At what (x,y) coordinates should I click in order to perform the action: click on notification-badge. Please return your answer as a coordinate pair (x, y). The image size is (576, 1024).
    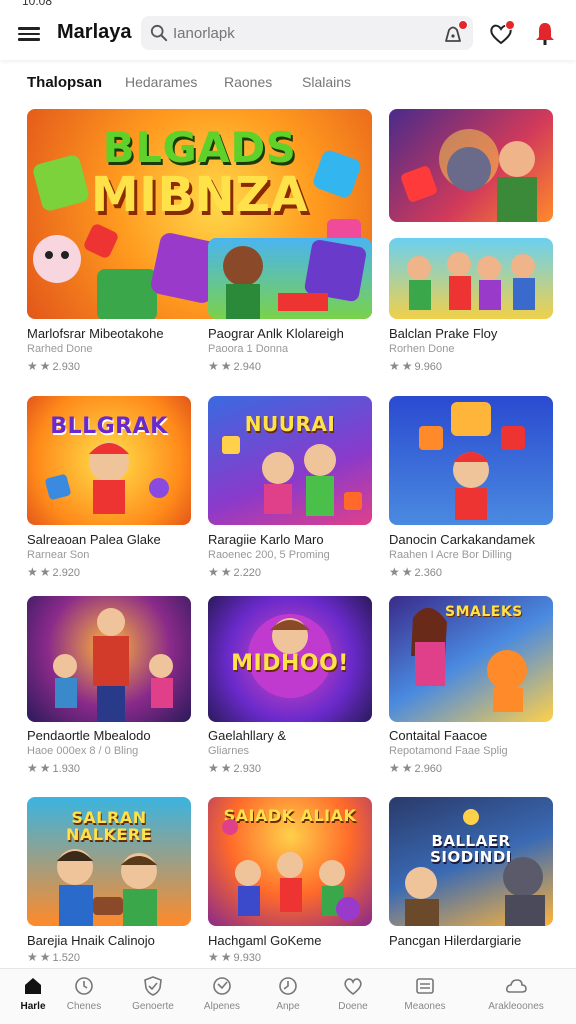
    Looking at the image, I should click on (463, 25).